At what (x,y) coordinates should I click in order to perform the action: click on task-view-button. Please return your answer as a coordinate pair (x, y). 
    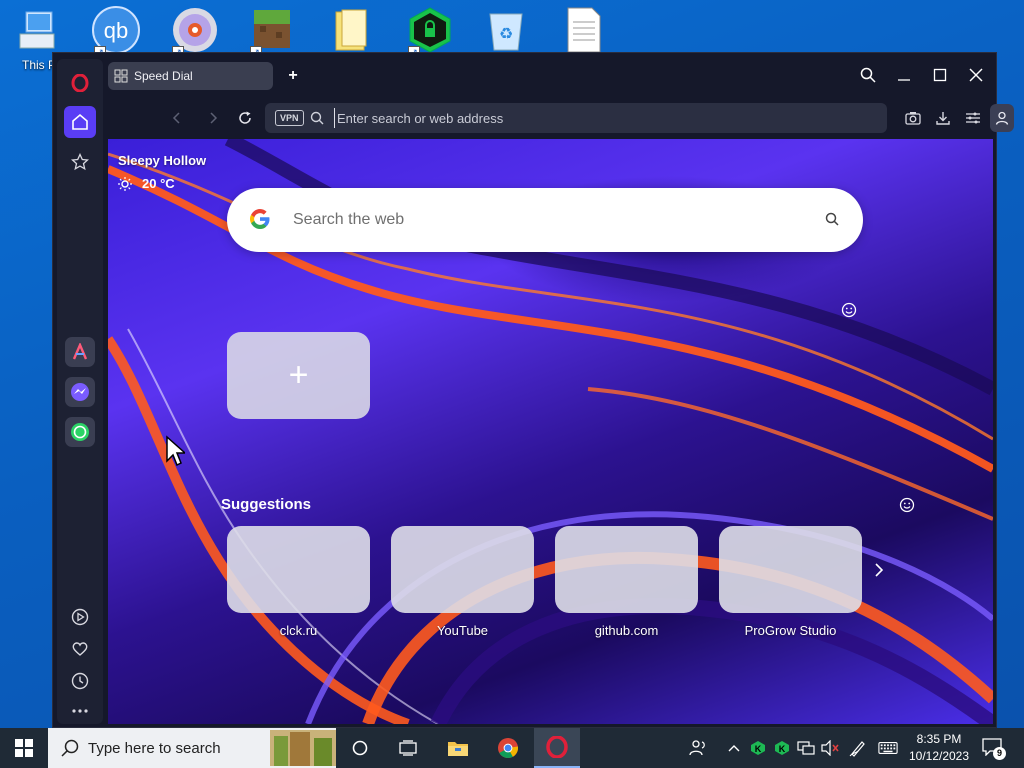
    Looking at the image, I should click on (408, 748).